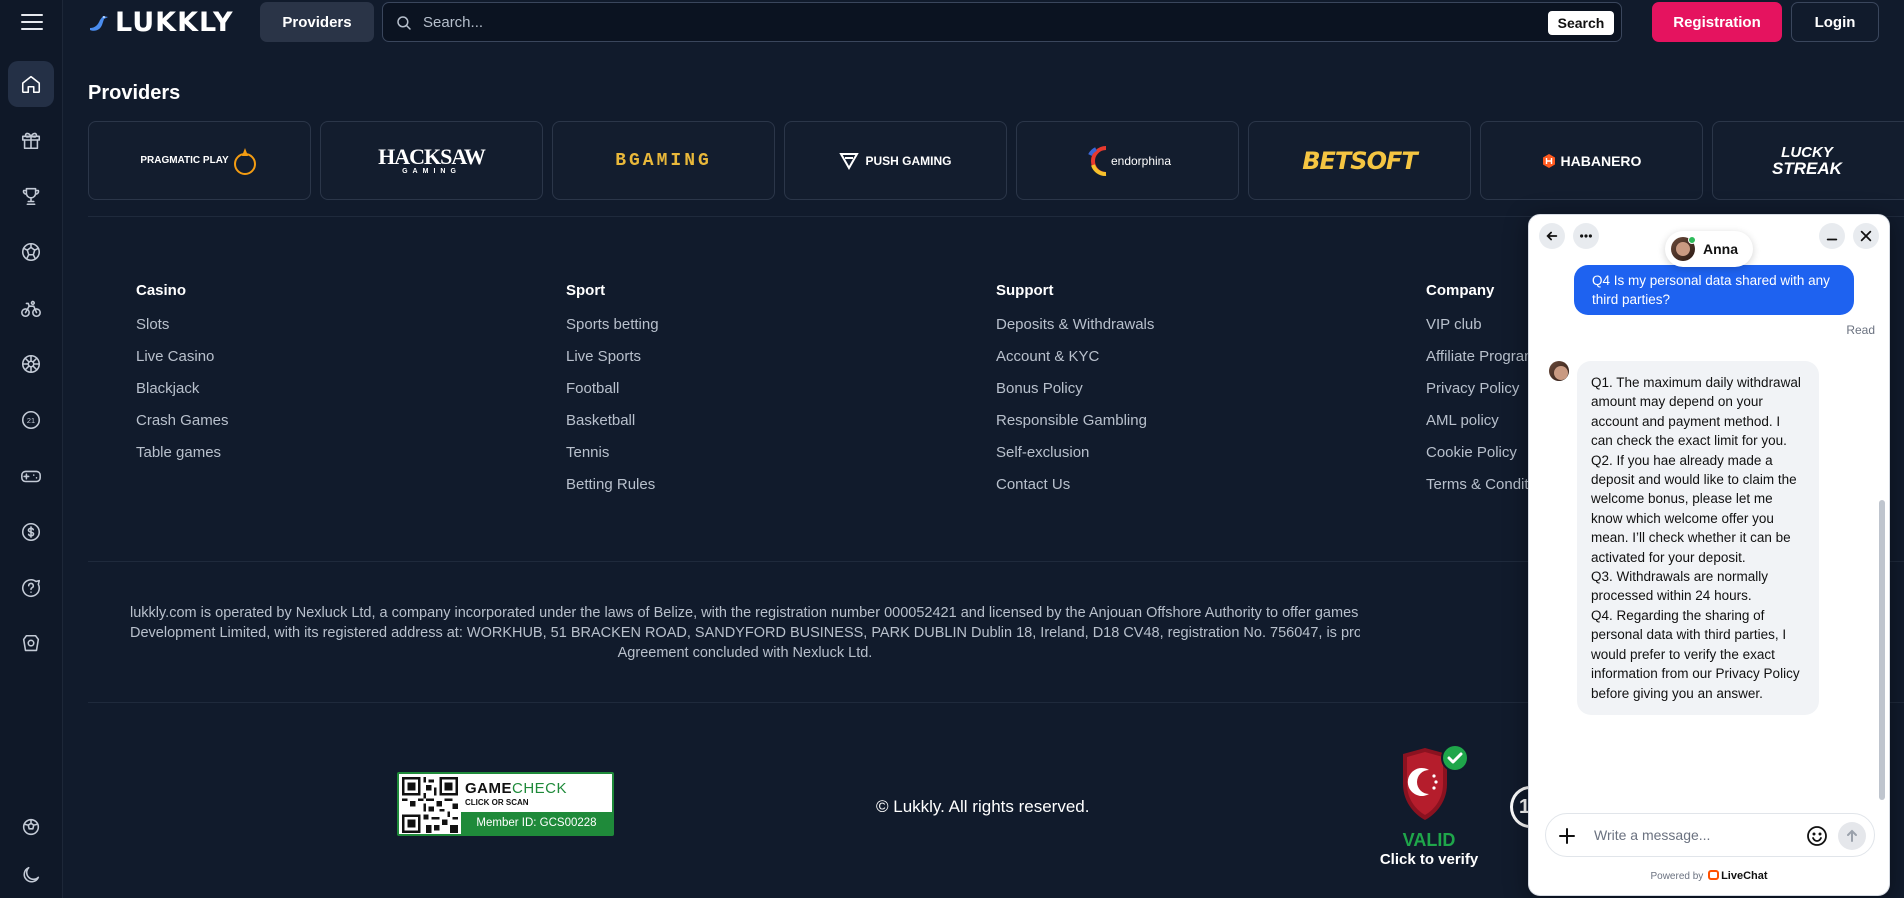  What do you see at coordinates (31, 196) in the screenshot?
I see `sidebar-item-tournaments` at bounding box center [31, 196].